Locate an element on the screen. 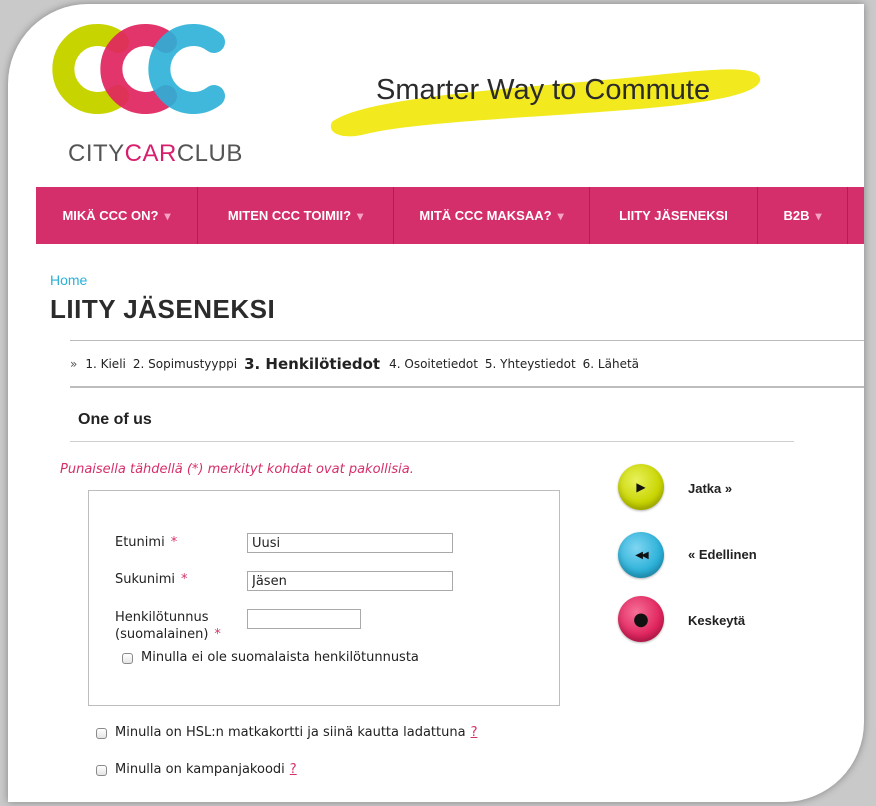  first-name-label: Etunimi * is located at coordinates (146, 542).